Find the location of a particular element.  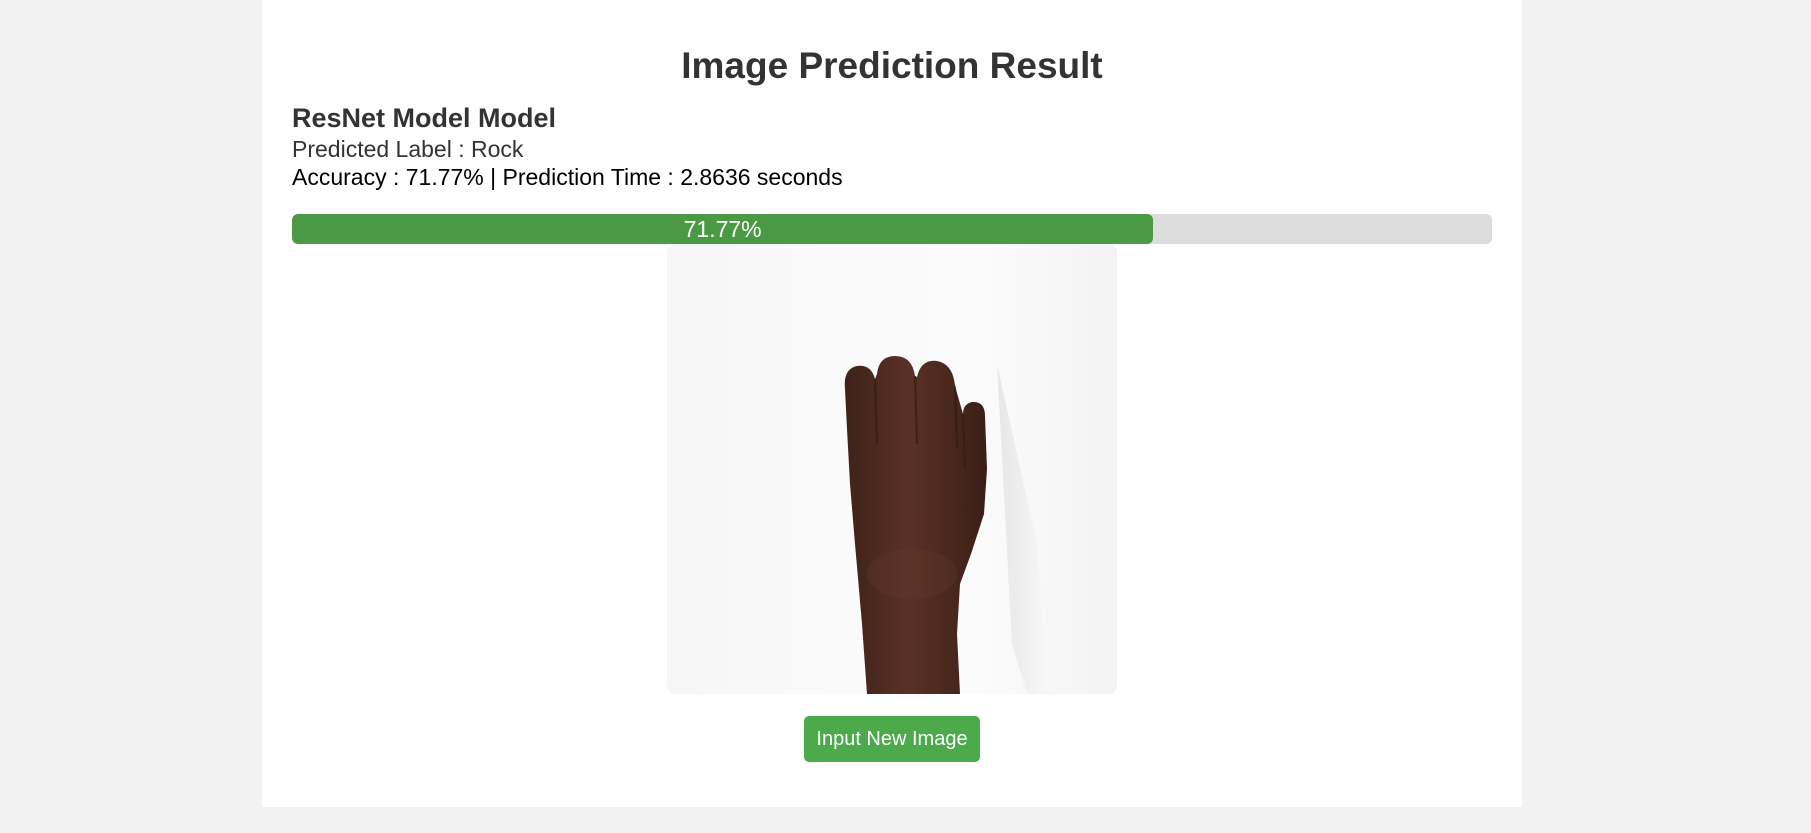

page-title: Image Prediction Result is located at coordinates (892, 65).